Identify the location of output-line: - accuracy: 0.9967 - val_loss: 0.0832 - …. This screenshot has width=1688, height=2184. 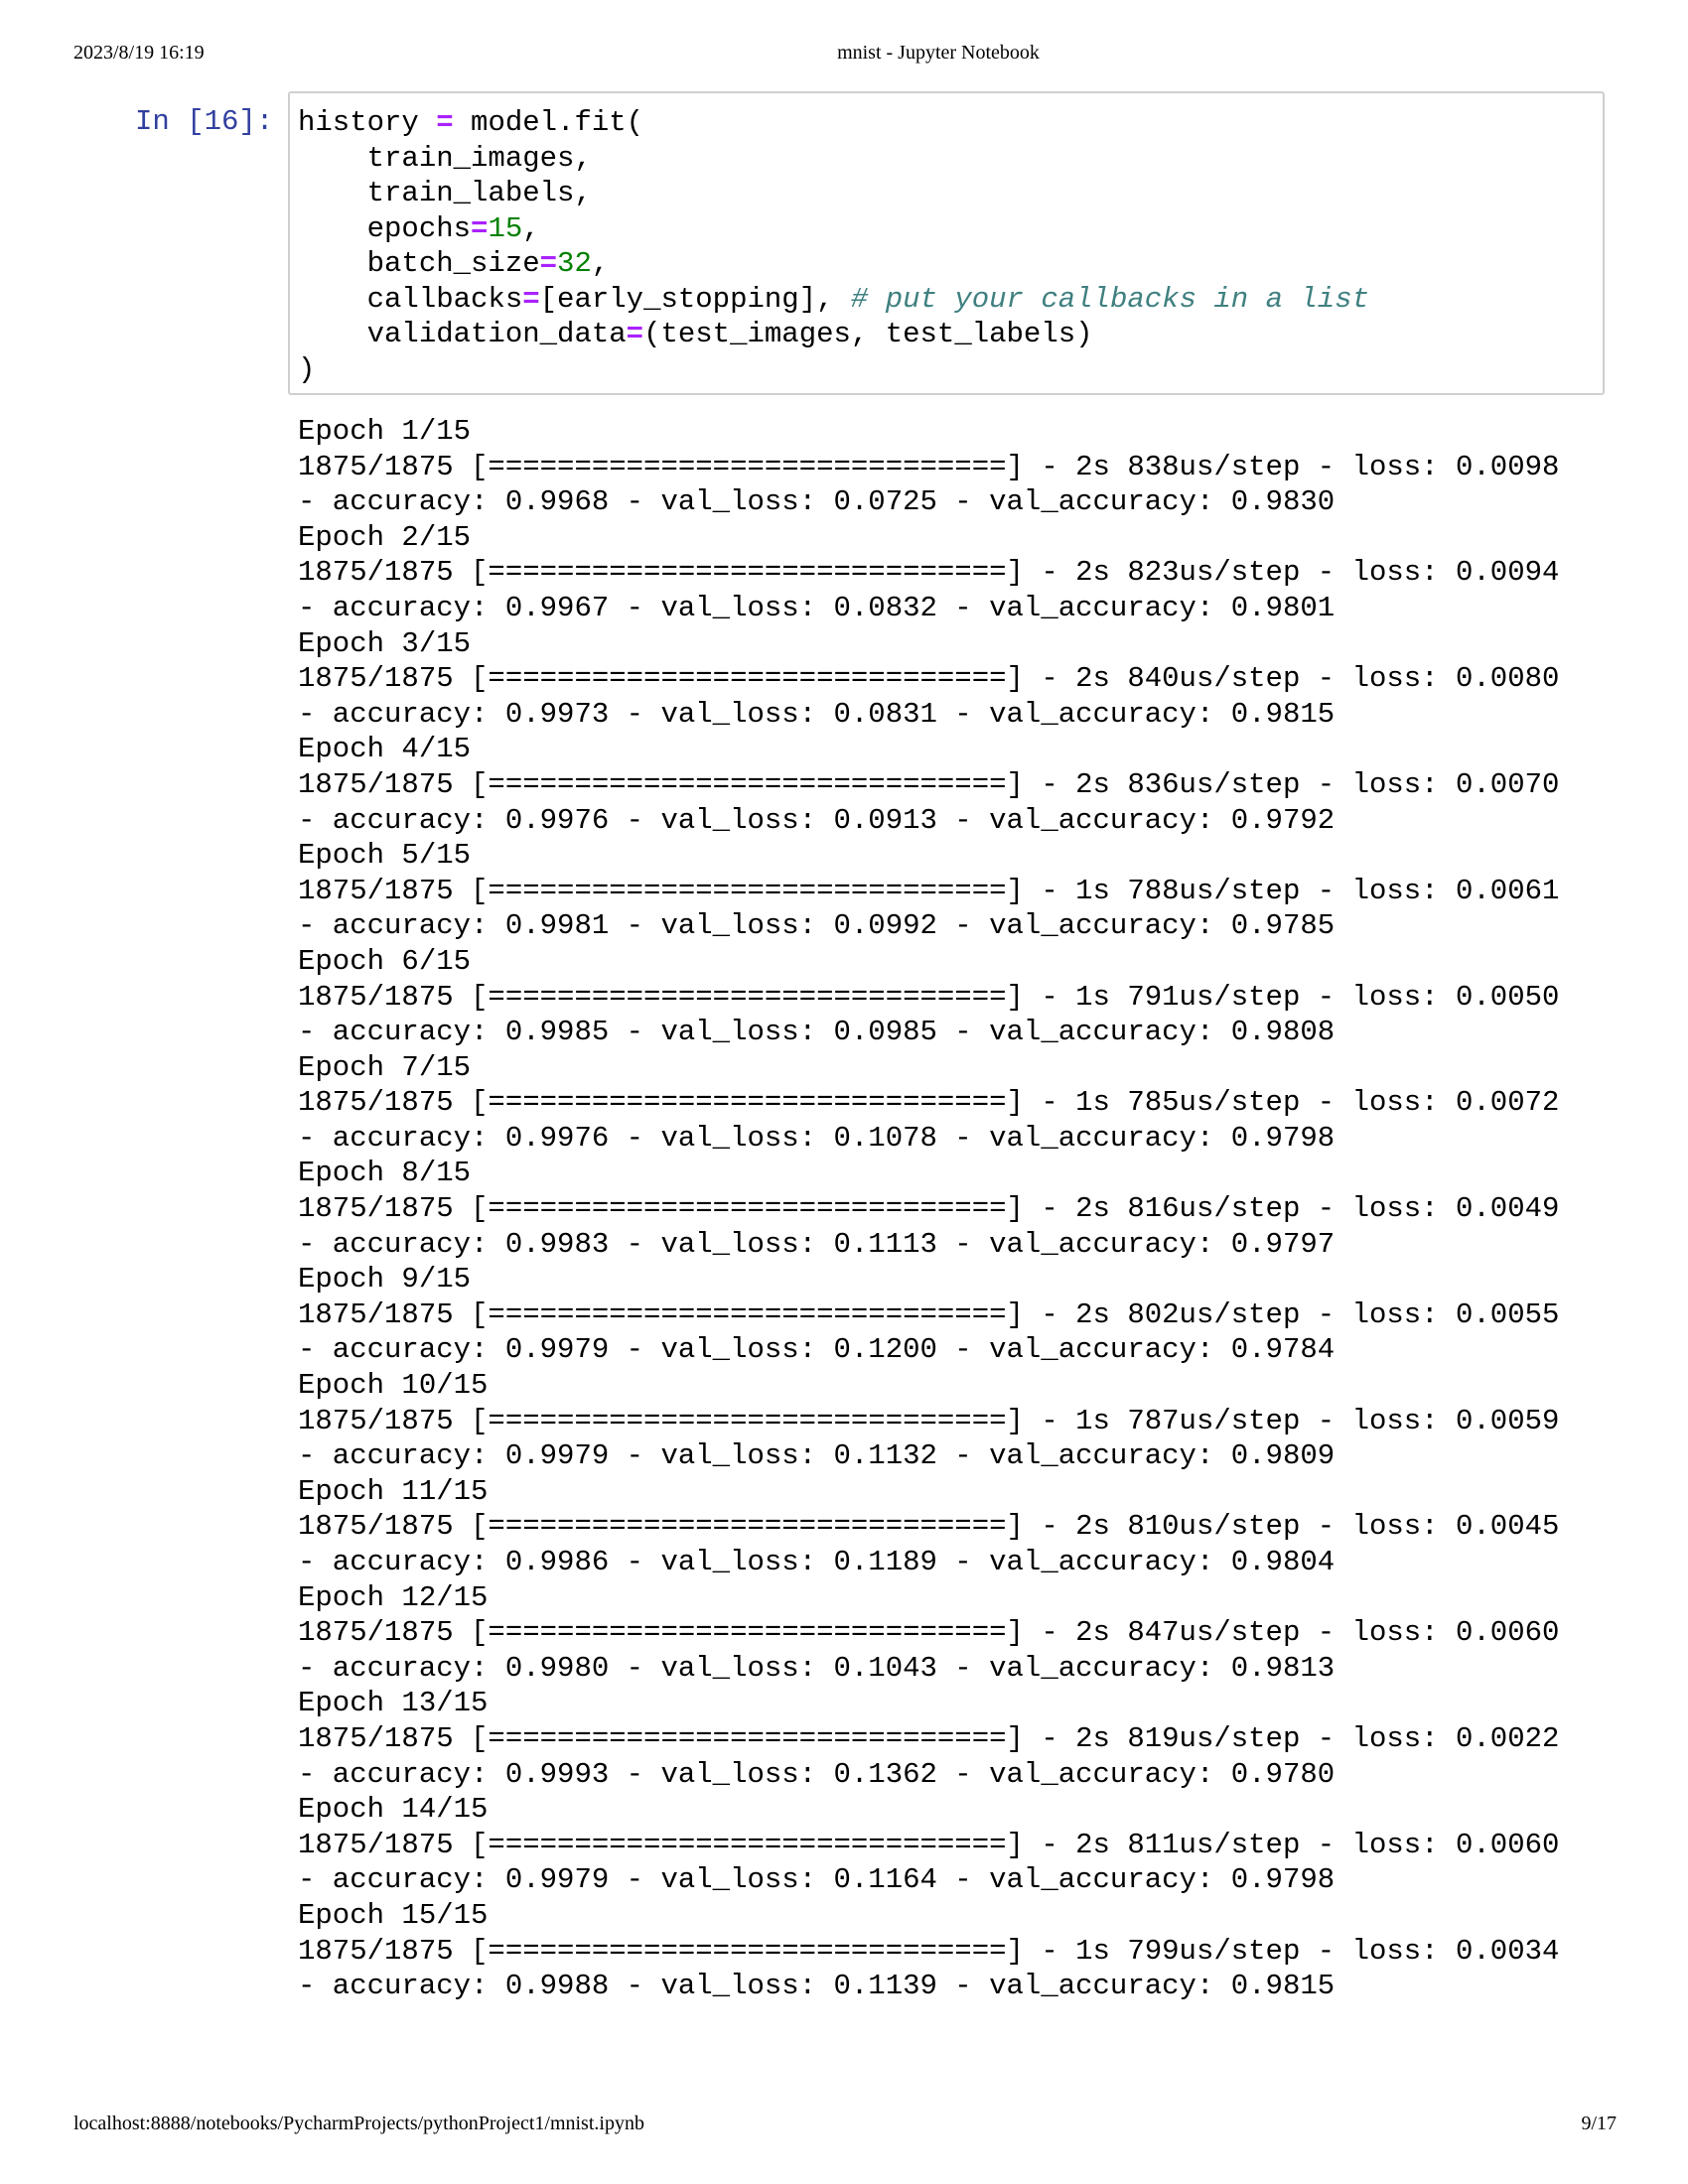
(817, 607).